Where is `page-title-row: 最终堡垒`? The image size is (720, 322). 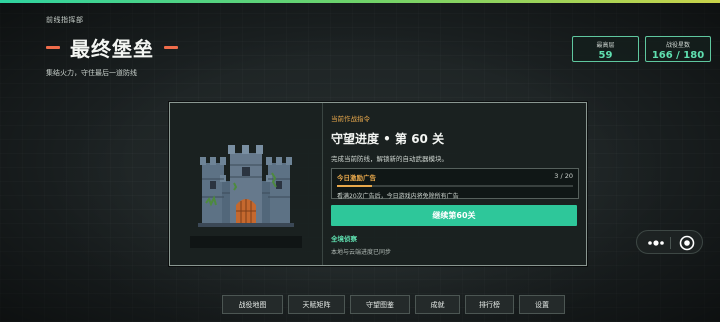 page-title-row: 最终堡垒 is located at coordinates (112, 47).